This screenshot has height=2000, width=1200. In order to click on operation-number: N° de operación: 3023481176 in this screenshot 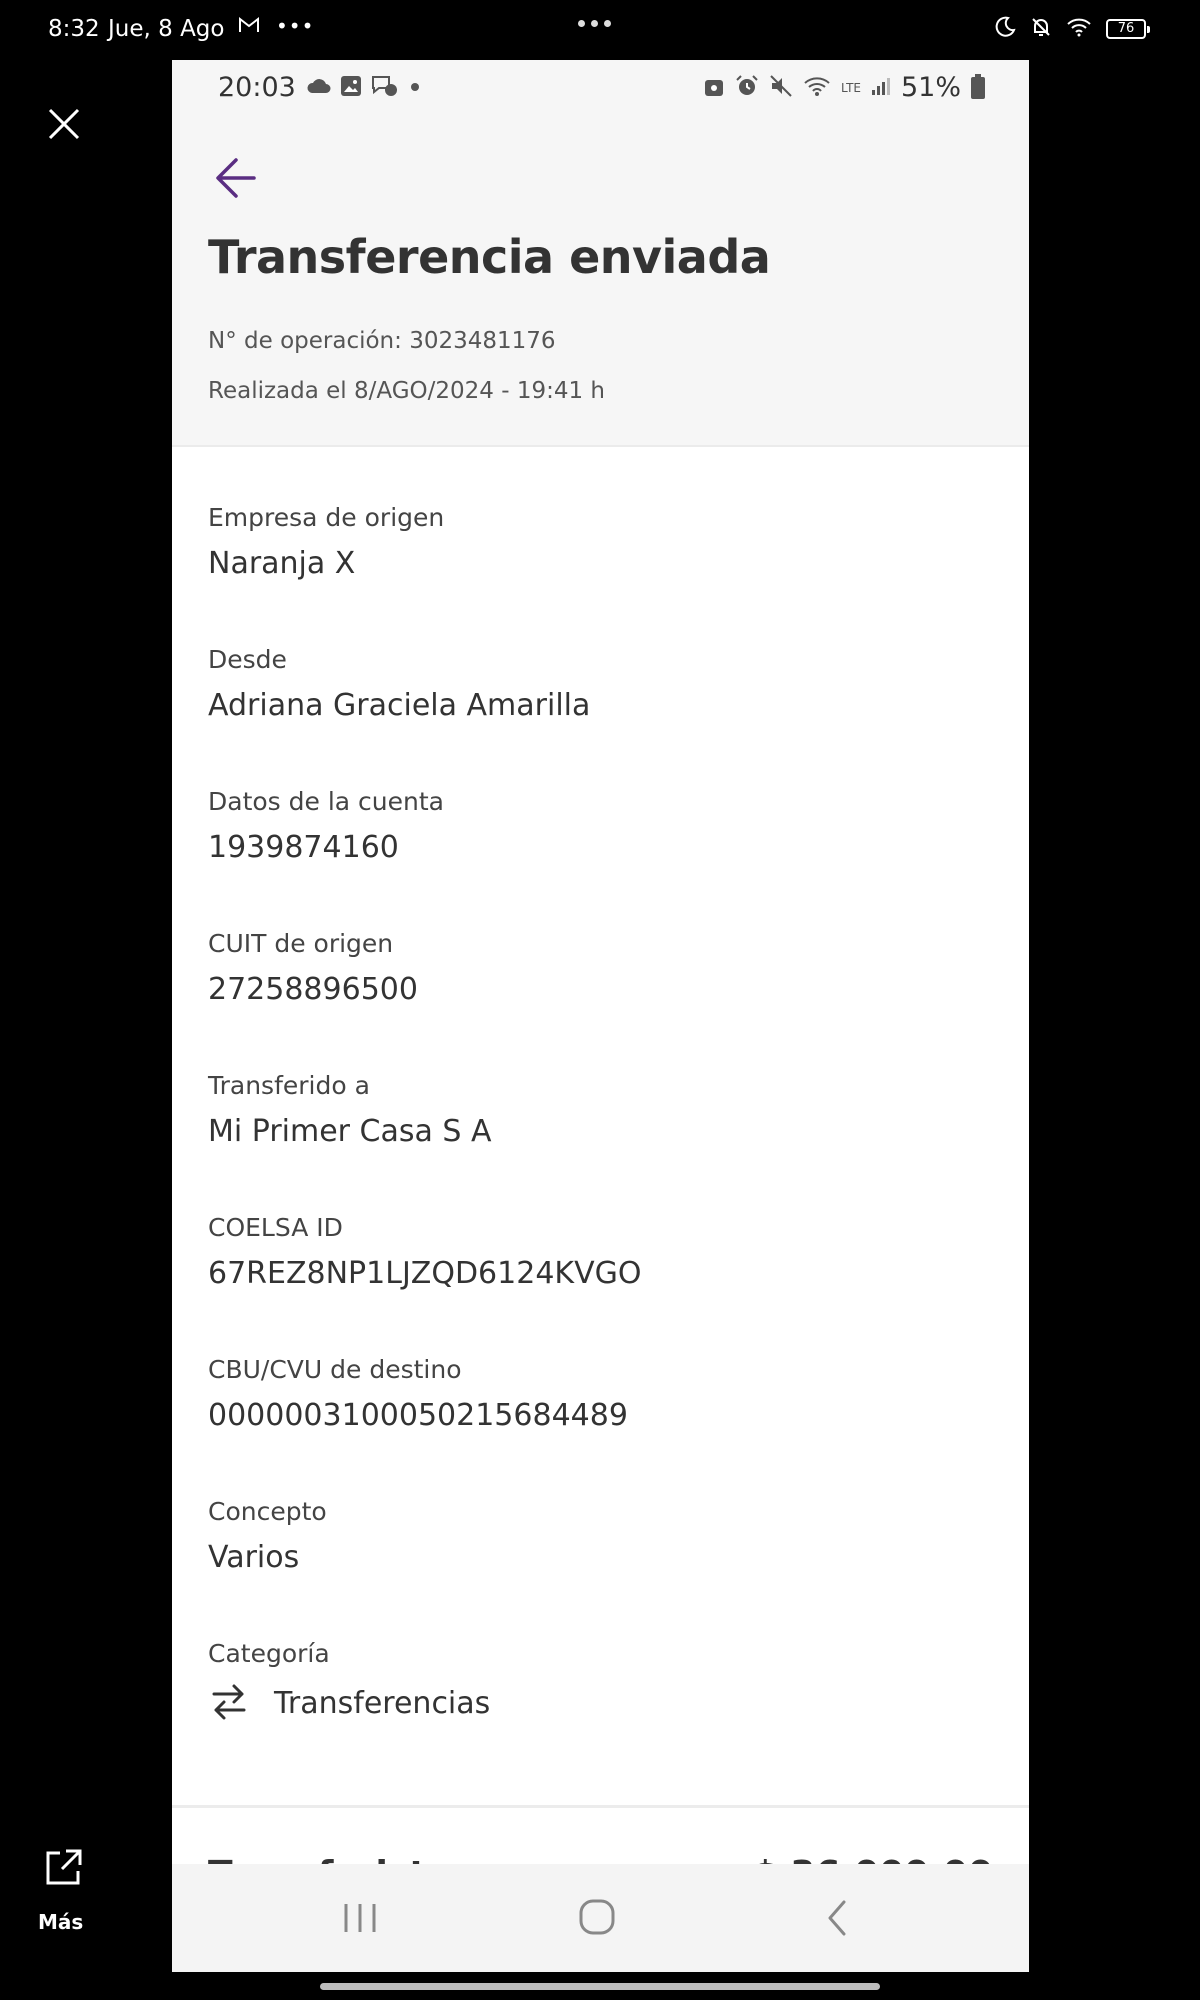, I will do `click(382, 341)`.